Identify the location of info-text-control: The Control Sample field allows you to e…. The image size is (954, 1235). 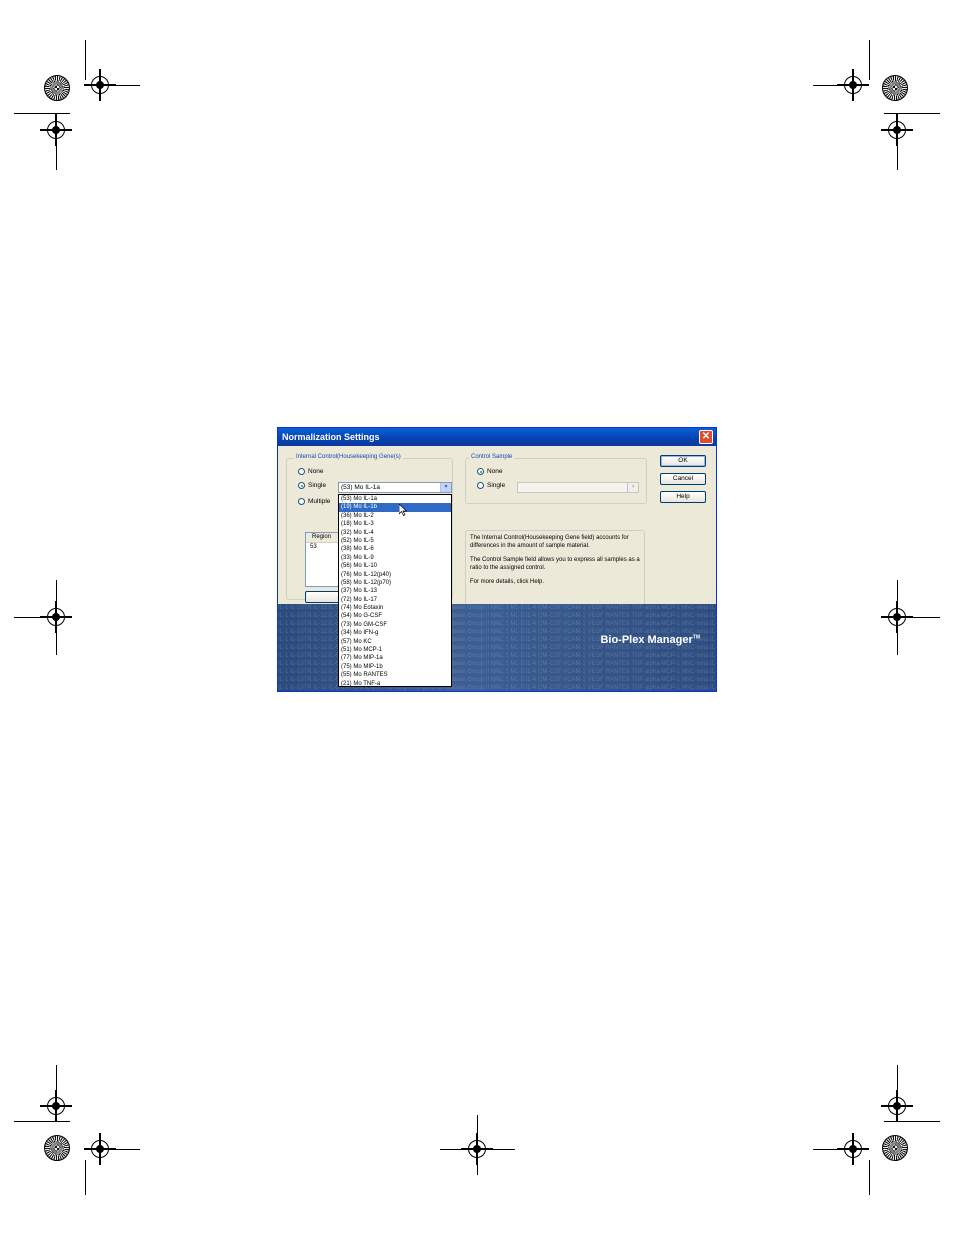
(555, 564).